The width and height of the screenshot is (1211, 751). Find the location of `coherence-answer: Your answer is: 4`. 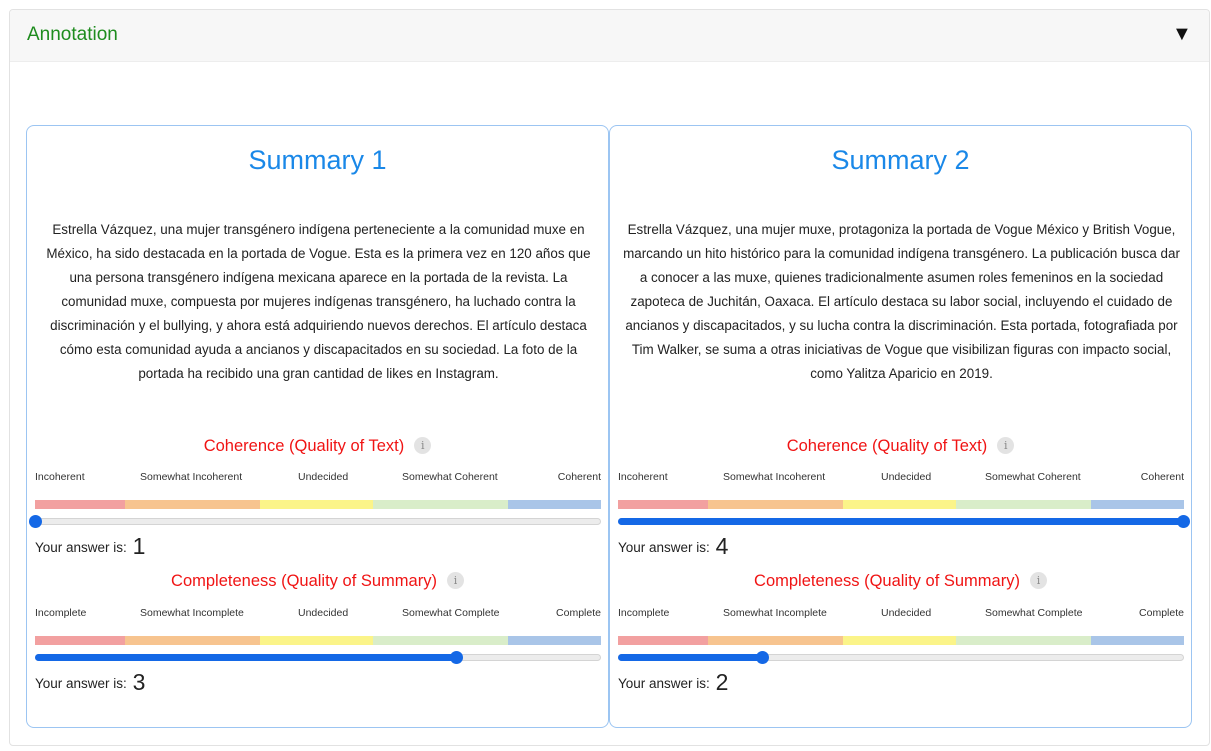

coherence-answer: Your answer is: 4 is located at coordinates (673, 546).